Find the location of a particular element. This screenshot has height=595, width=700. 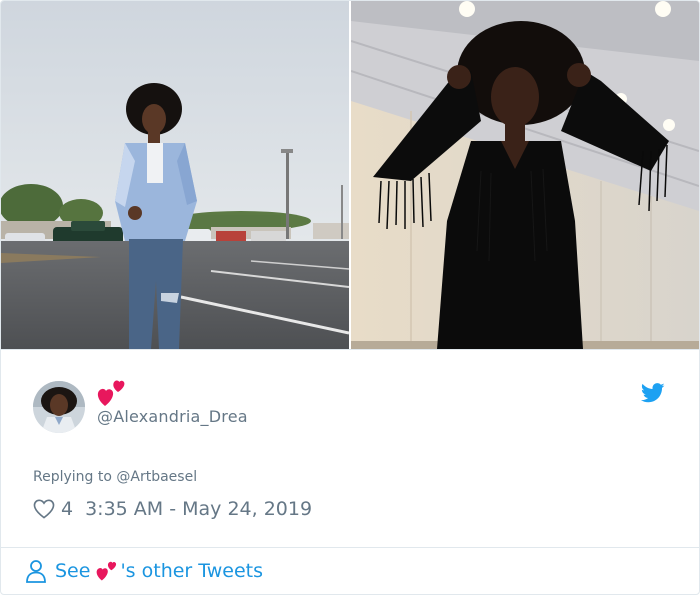

twitter-bird-icon is located at coordinates (653, 393).